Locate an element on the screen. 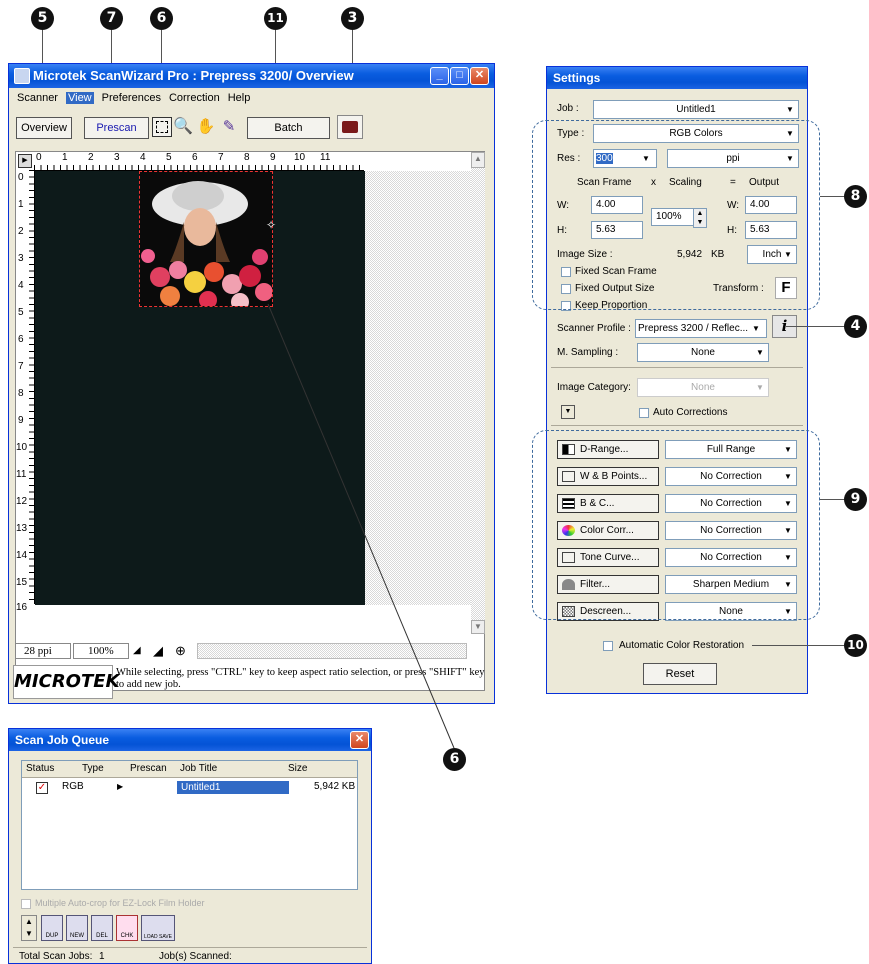  total-jobs-value: 1 is located at coordinates (102, 956).